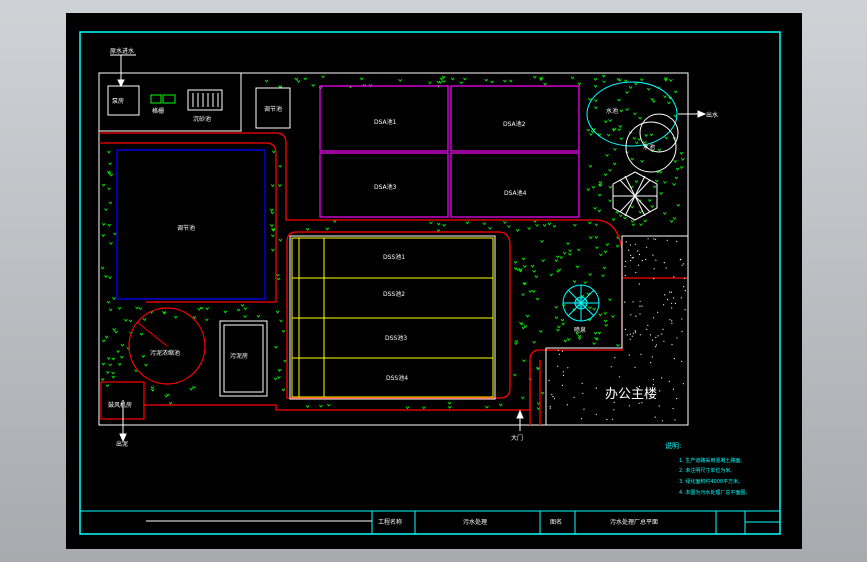  I want to click on note-item-4: 4. 本图为污水处理厂总平面图。, so click(714, 492).